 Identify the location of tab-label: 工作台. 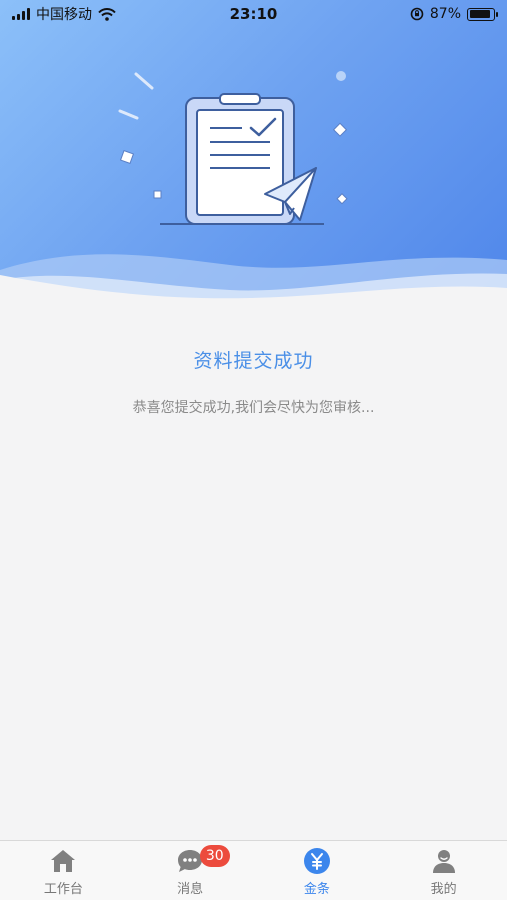
(63, 889).